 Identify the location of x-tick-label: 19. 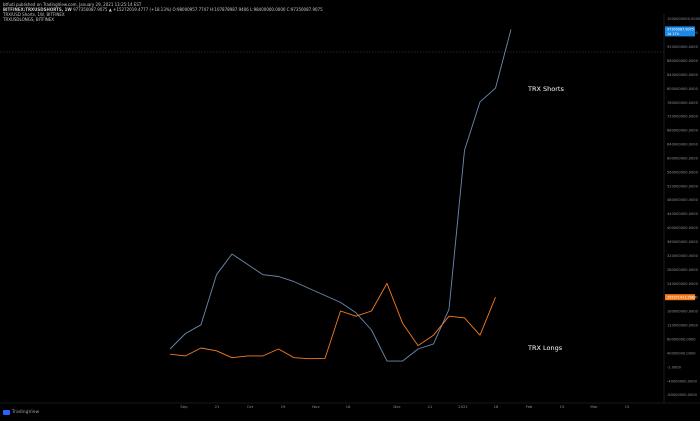
(283, 406).